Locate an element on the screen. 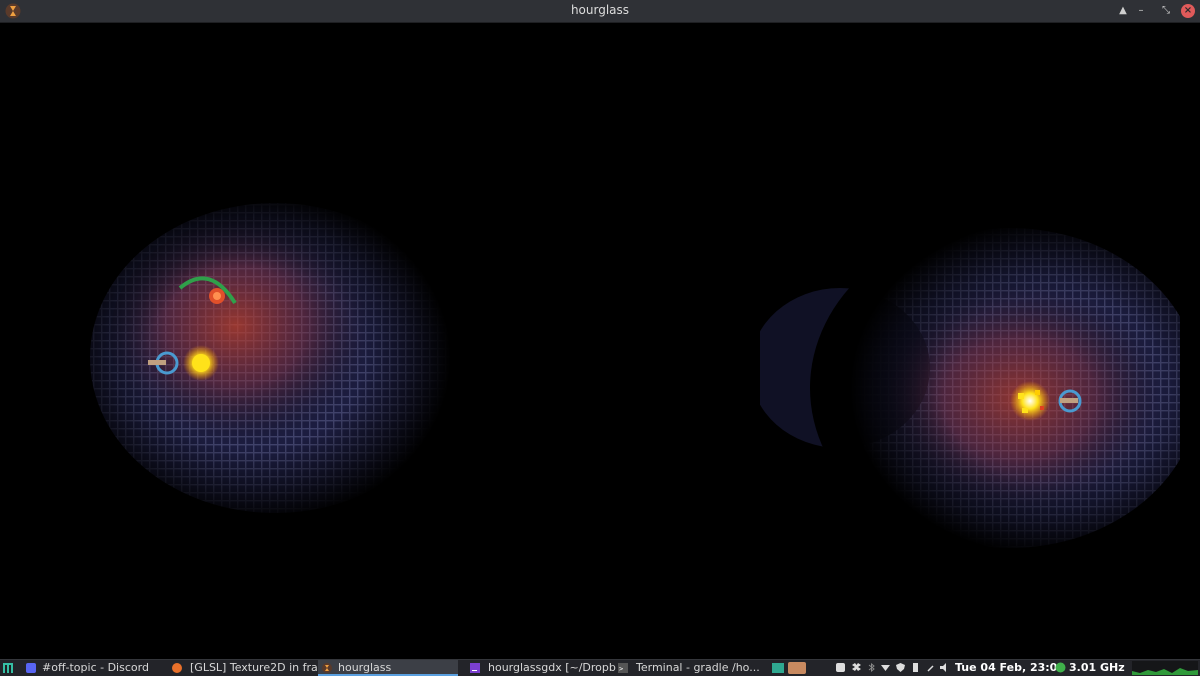 This screenshot has width=1200, height=676. task-hourglass: hourglass is located at coordinates (388, 668).